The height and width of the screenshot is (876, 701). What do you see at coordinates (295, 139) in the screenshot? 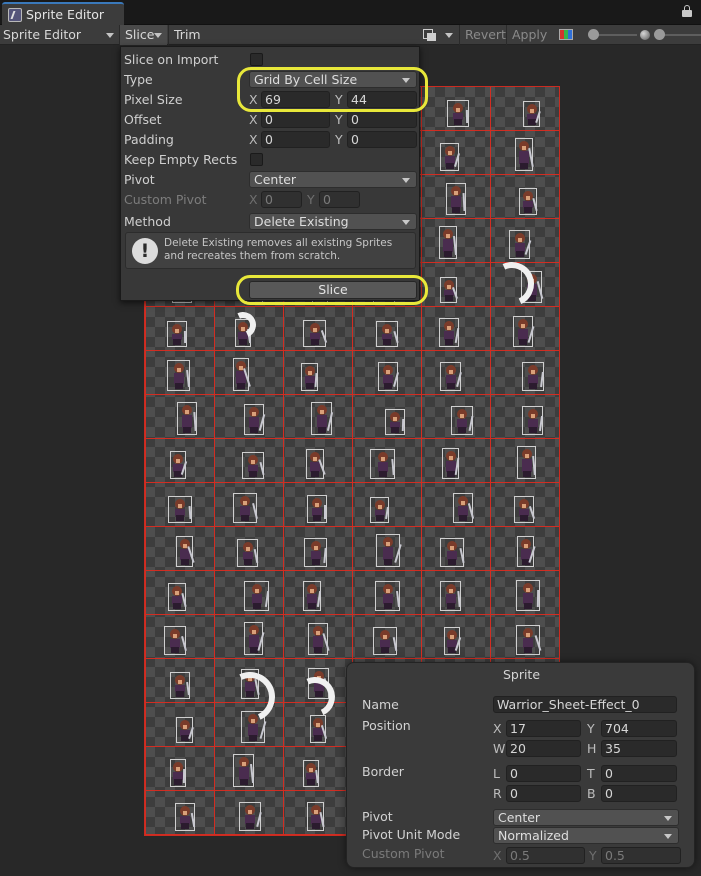
I see `padding-x-field: 0` at bounding box center [295, 139].